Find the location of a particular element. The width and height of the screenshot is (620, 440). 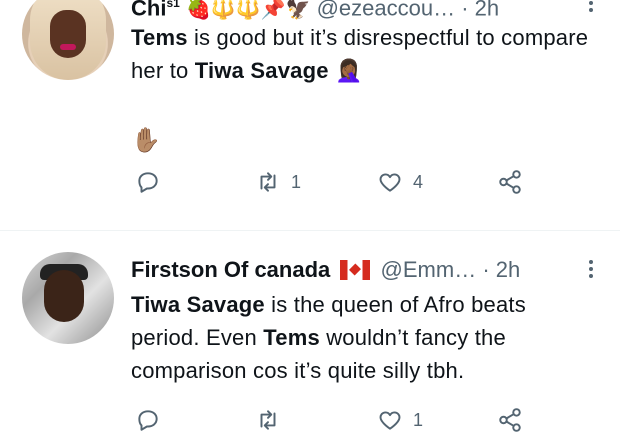

raised-hand-emoji: ✋🏽 is located at coordinates (146, 140).